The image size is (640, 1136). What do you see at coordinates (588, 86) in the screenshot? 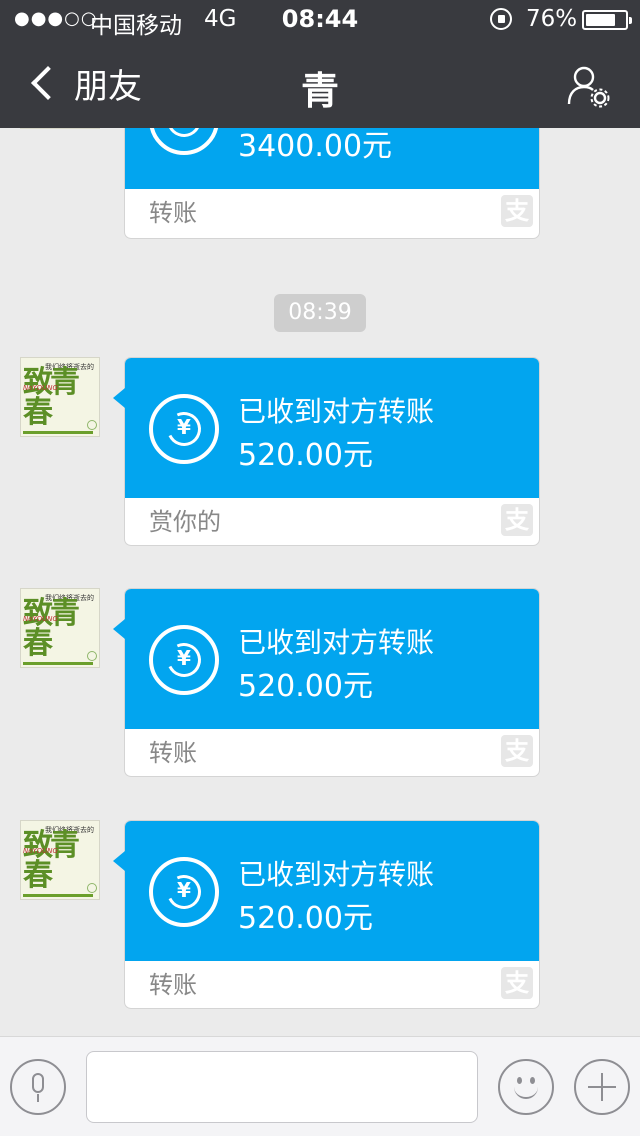
I see `person-gear-icon` at bounding box center [588, 86].